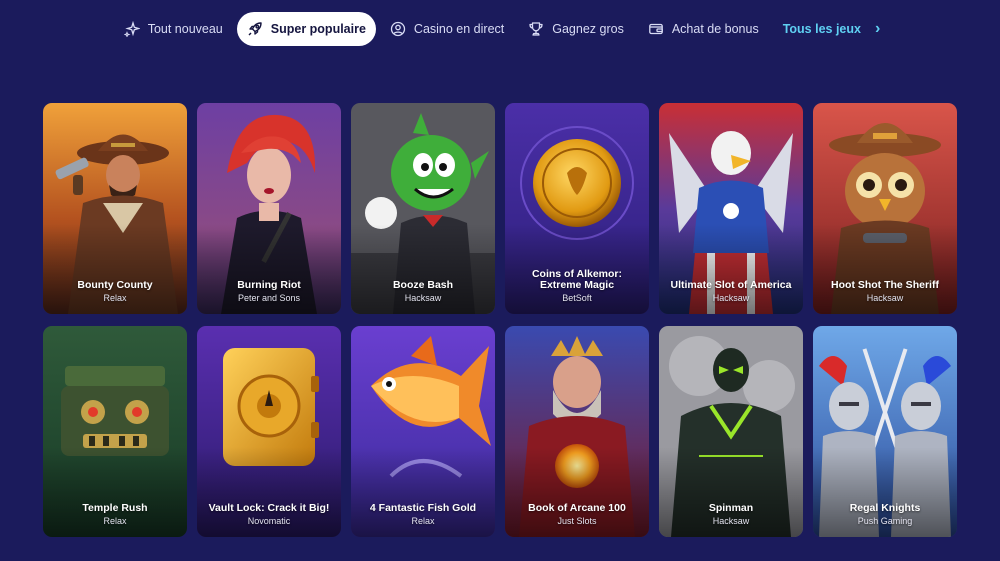  What do you see at coordinates (885, 521) in the screenshot?
I see `game-provider: Push Gaming` at bounding box center [885, 521].